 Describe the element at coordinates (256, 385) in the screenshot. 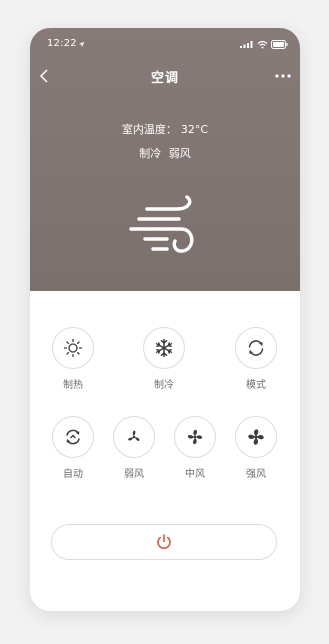

I see `mode-label: 模式` at that location.